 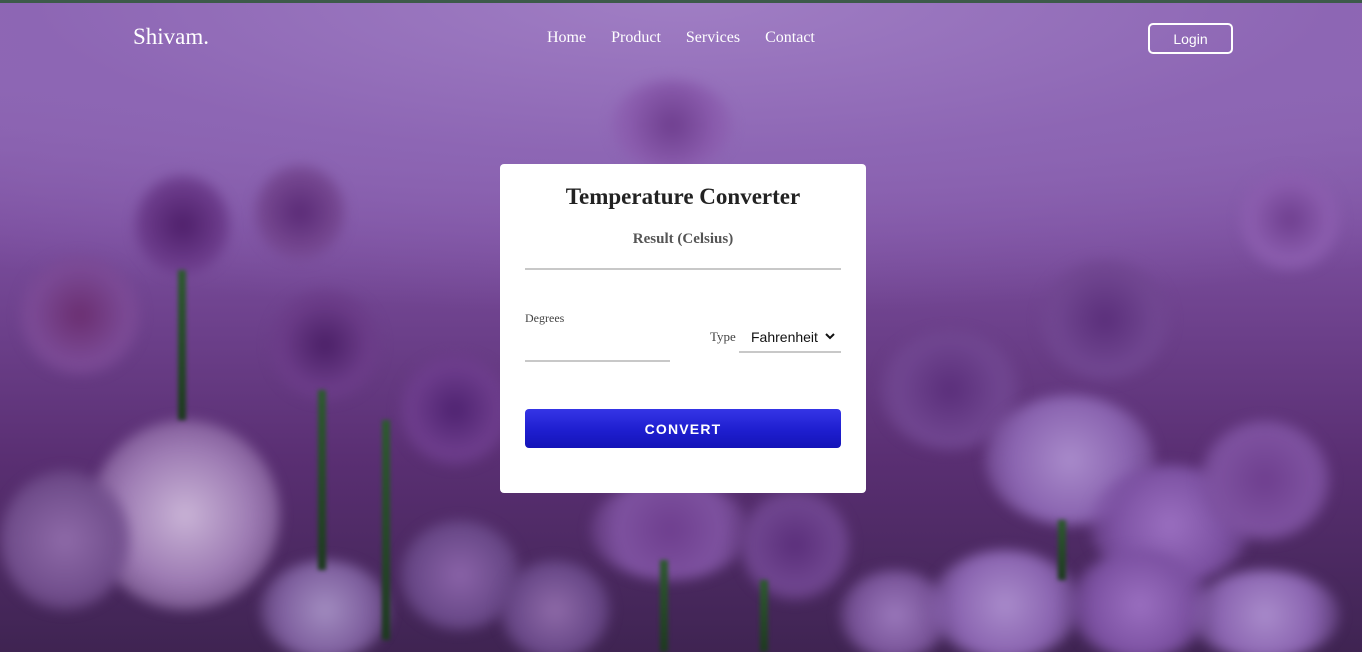 What do you see at coordinates (790, 38) in the screenshot?
I see `nav-link-contact: Contact` at bounding box center [790, 38].